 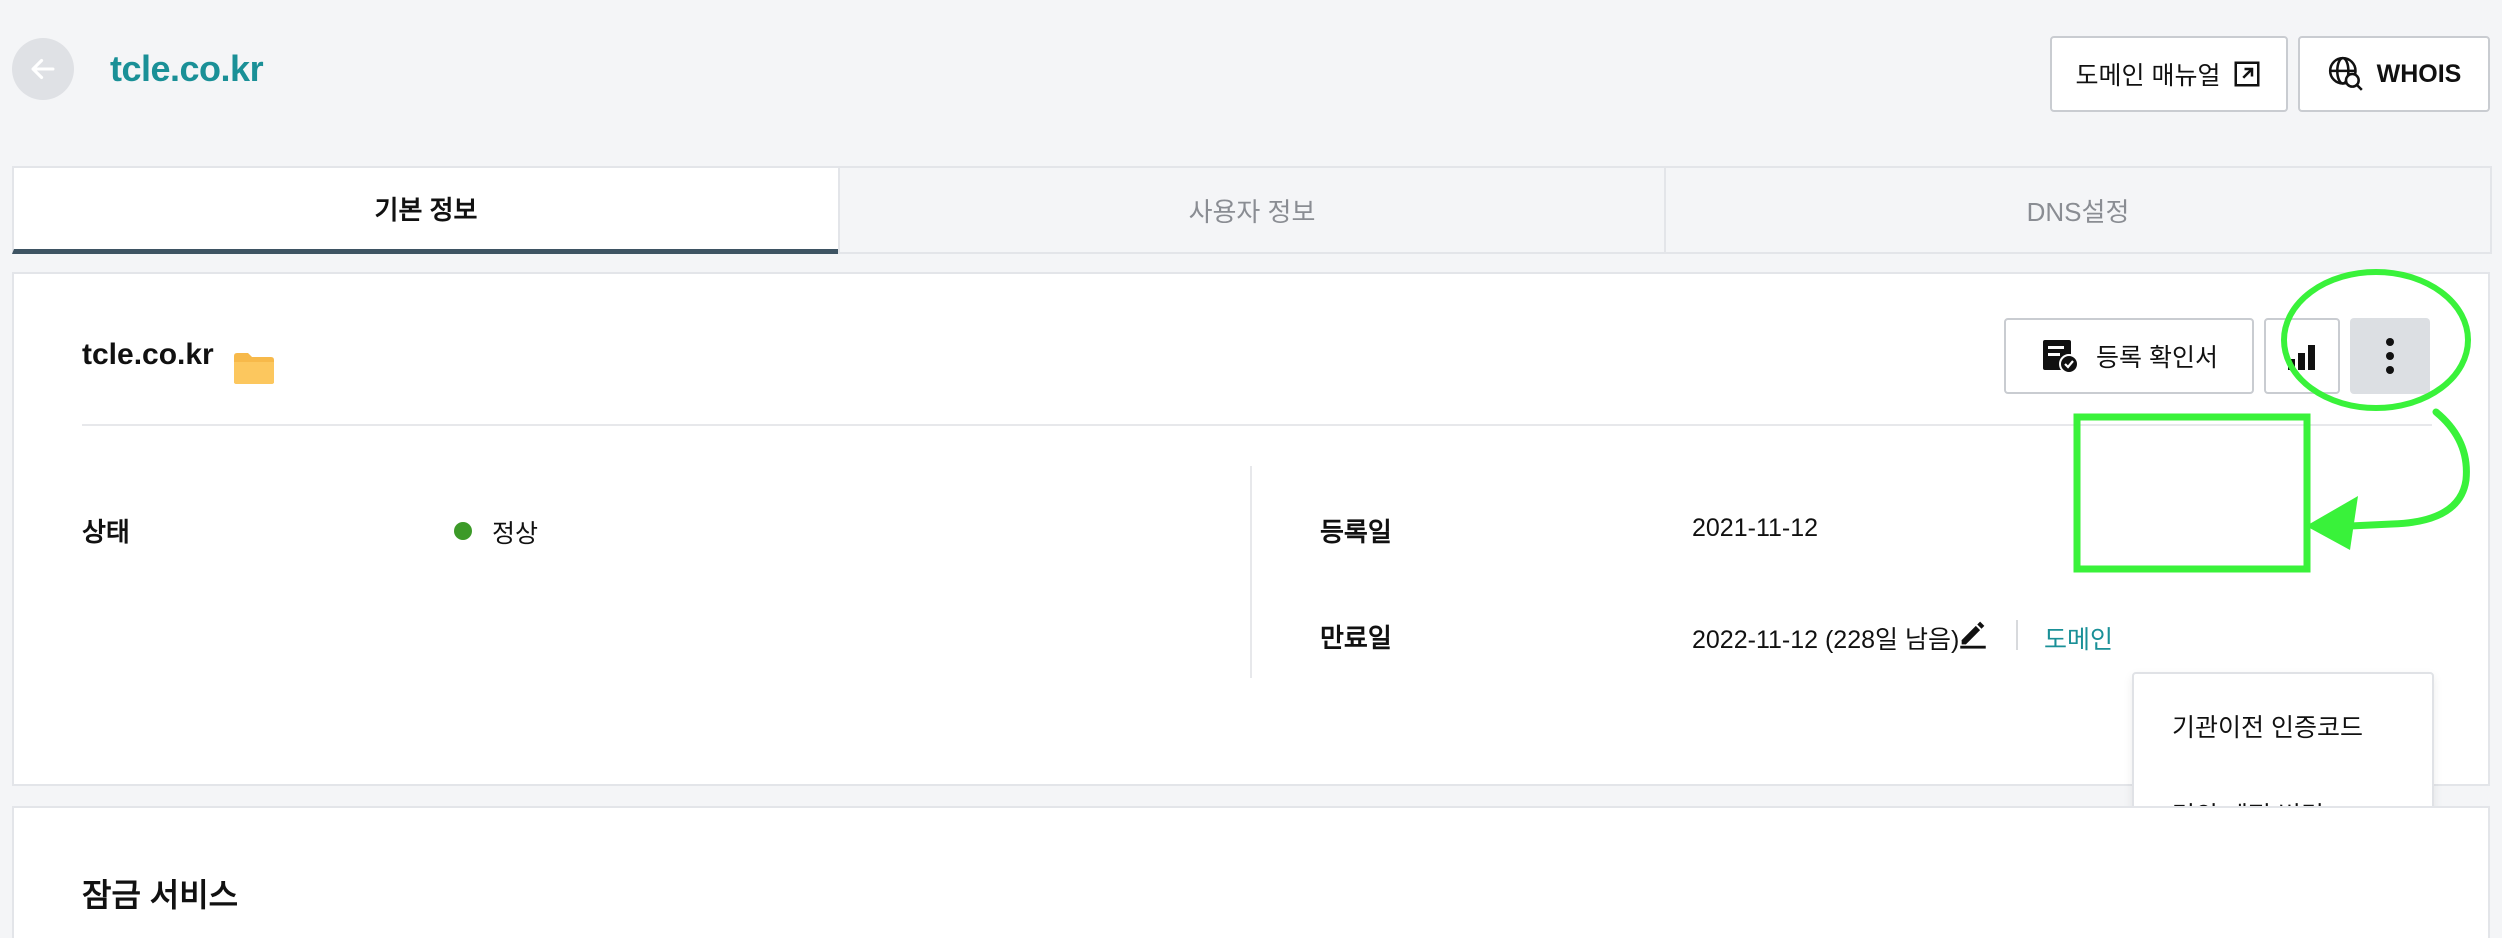 What do you see at coordinates (148, 354) in the screenshot?
I see `card-domain-name: tcle.co.kr` at bounding box center [148, 354].